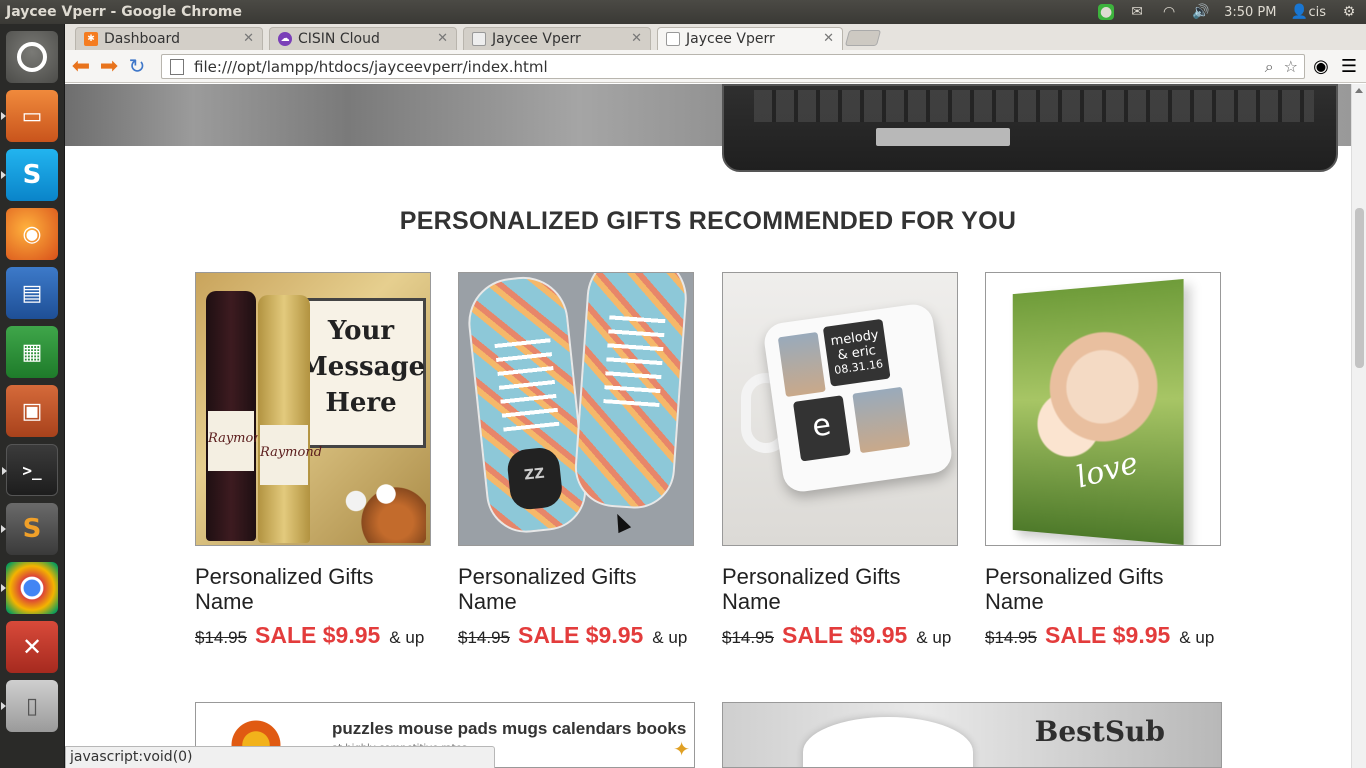 The height and width of the screenshot is (768, 1366). Describe the element at coordinates (29, 529) in the screenshot. I see `sublime-launcher: S` at that location.